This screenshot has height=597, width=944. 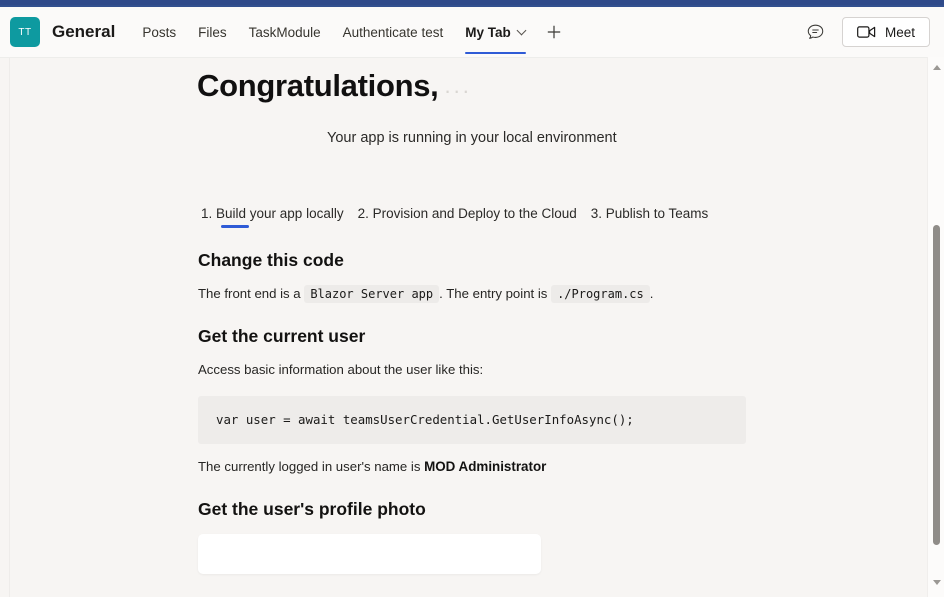 I want to click on tab-files: Files, so click(x=212, y=32).